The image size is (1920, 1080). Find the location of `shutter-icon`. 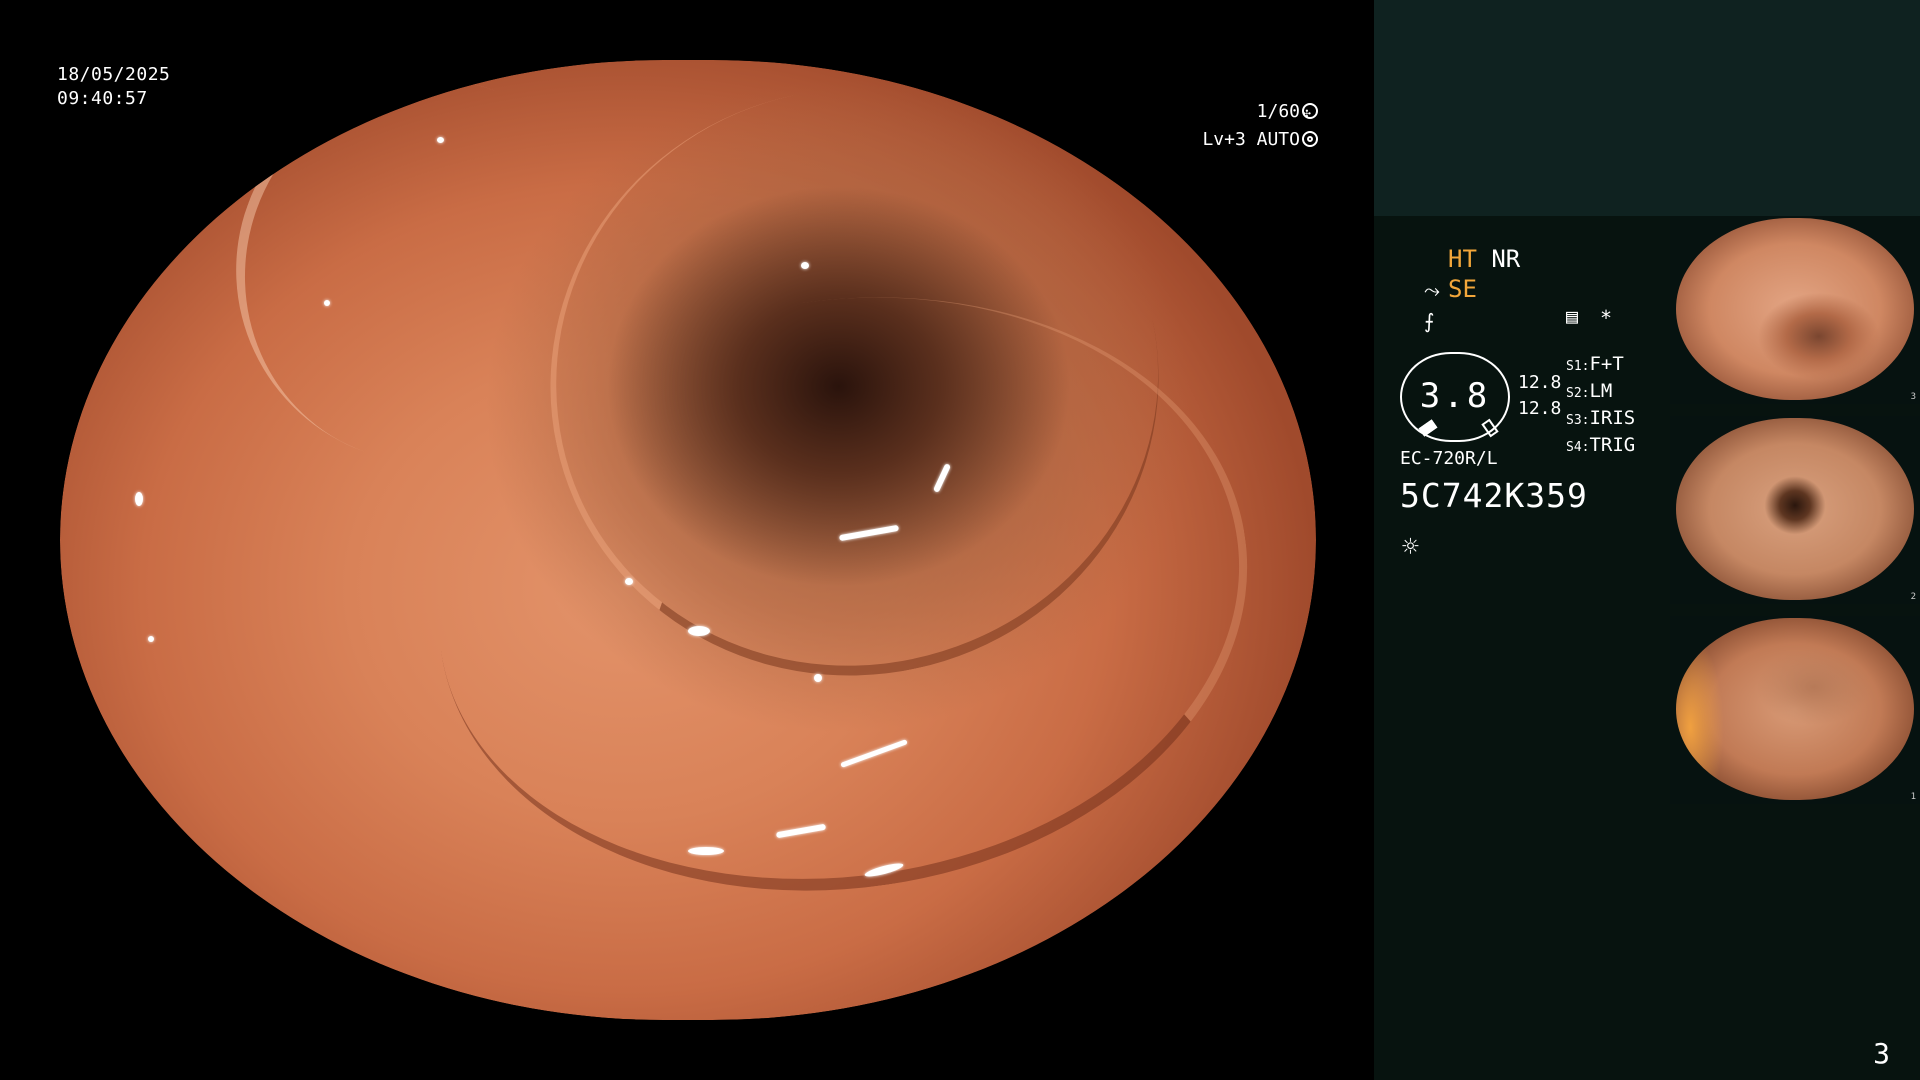

shutter-icon is located at coordinates (1310, 114).